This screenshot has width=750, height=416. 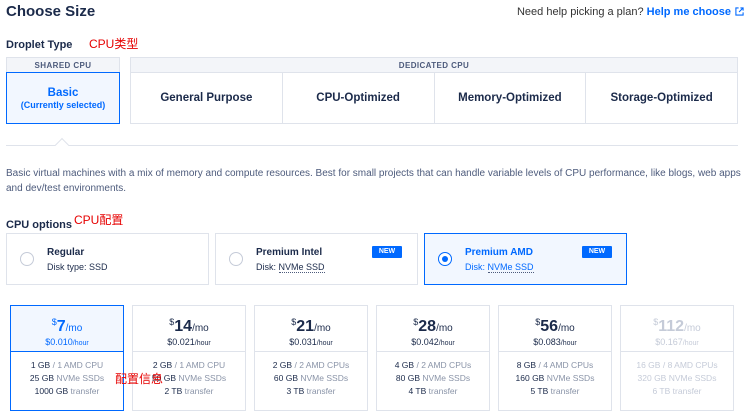 What do you see at coordinates (39, 225) in the screenshot?
I see `cpu-options-label: CPU options` at bounding box center [39, 225].